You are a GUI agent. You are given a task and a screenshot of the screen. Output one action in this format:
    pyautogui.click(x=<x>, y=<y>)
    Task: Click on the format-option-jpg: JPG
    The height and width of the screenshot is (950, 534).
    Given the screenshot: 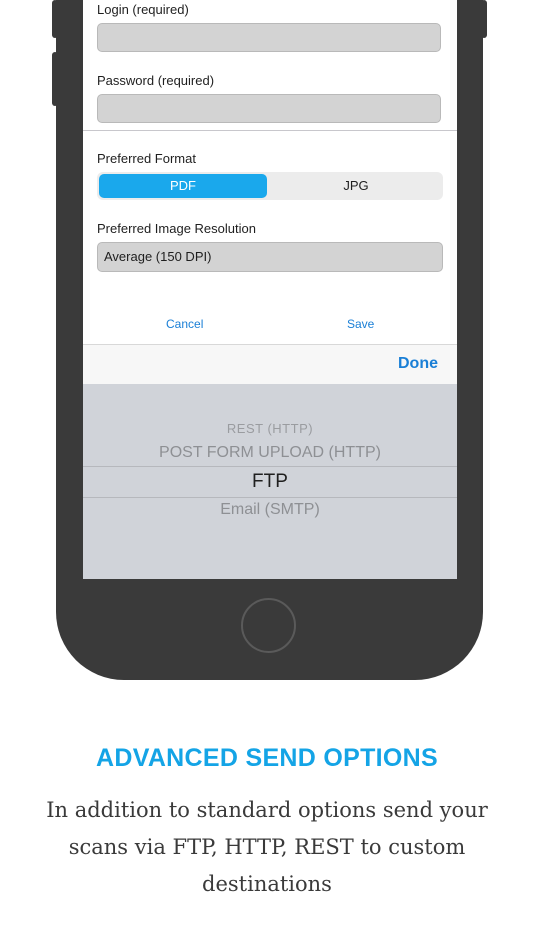 What is the action you would take?
    pyautogui.click(x=356, y=186)
    